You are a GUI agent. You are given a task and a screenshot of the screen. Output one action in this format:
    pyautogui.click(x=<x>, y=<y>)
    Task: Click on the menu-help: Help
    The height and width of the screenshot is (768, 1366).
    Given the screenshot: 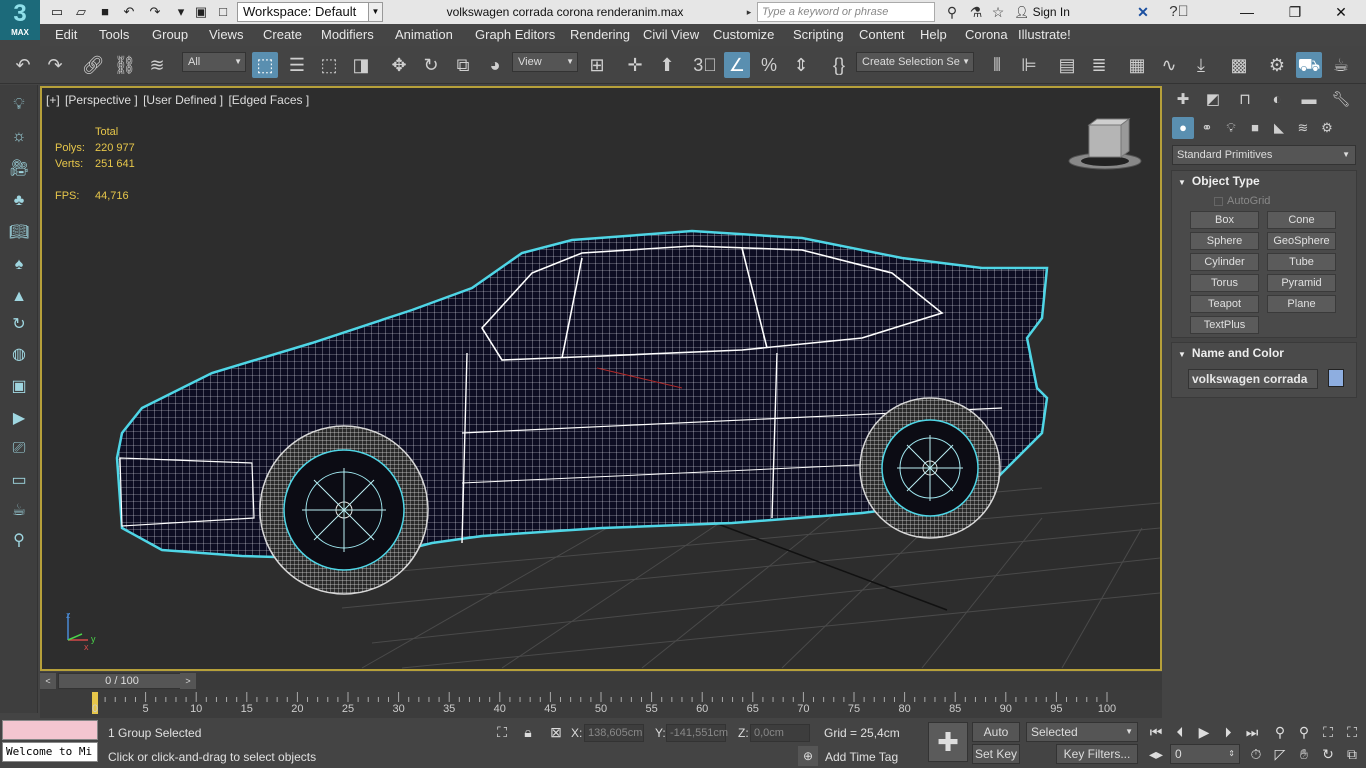 What is the action you would take?
    pyautogui.click(x=933, y=35)
    